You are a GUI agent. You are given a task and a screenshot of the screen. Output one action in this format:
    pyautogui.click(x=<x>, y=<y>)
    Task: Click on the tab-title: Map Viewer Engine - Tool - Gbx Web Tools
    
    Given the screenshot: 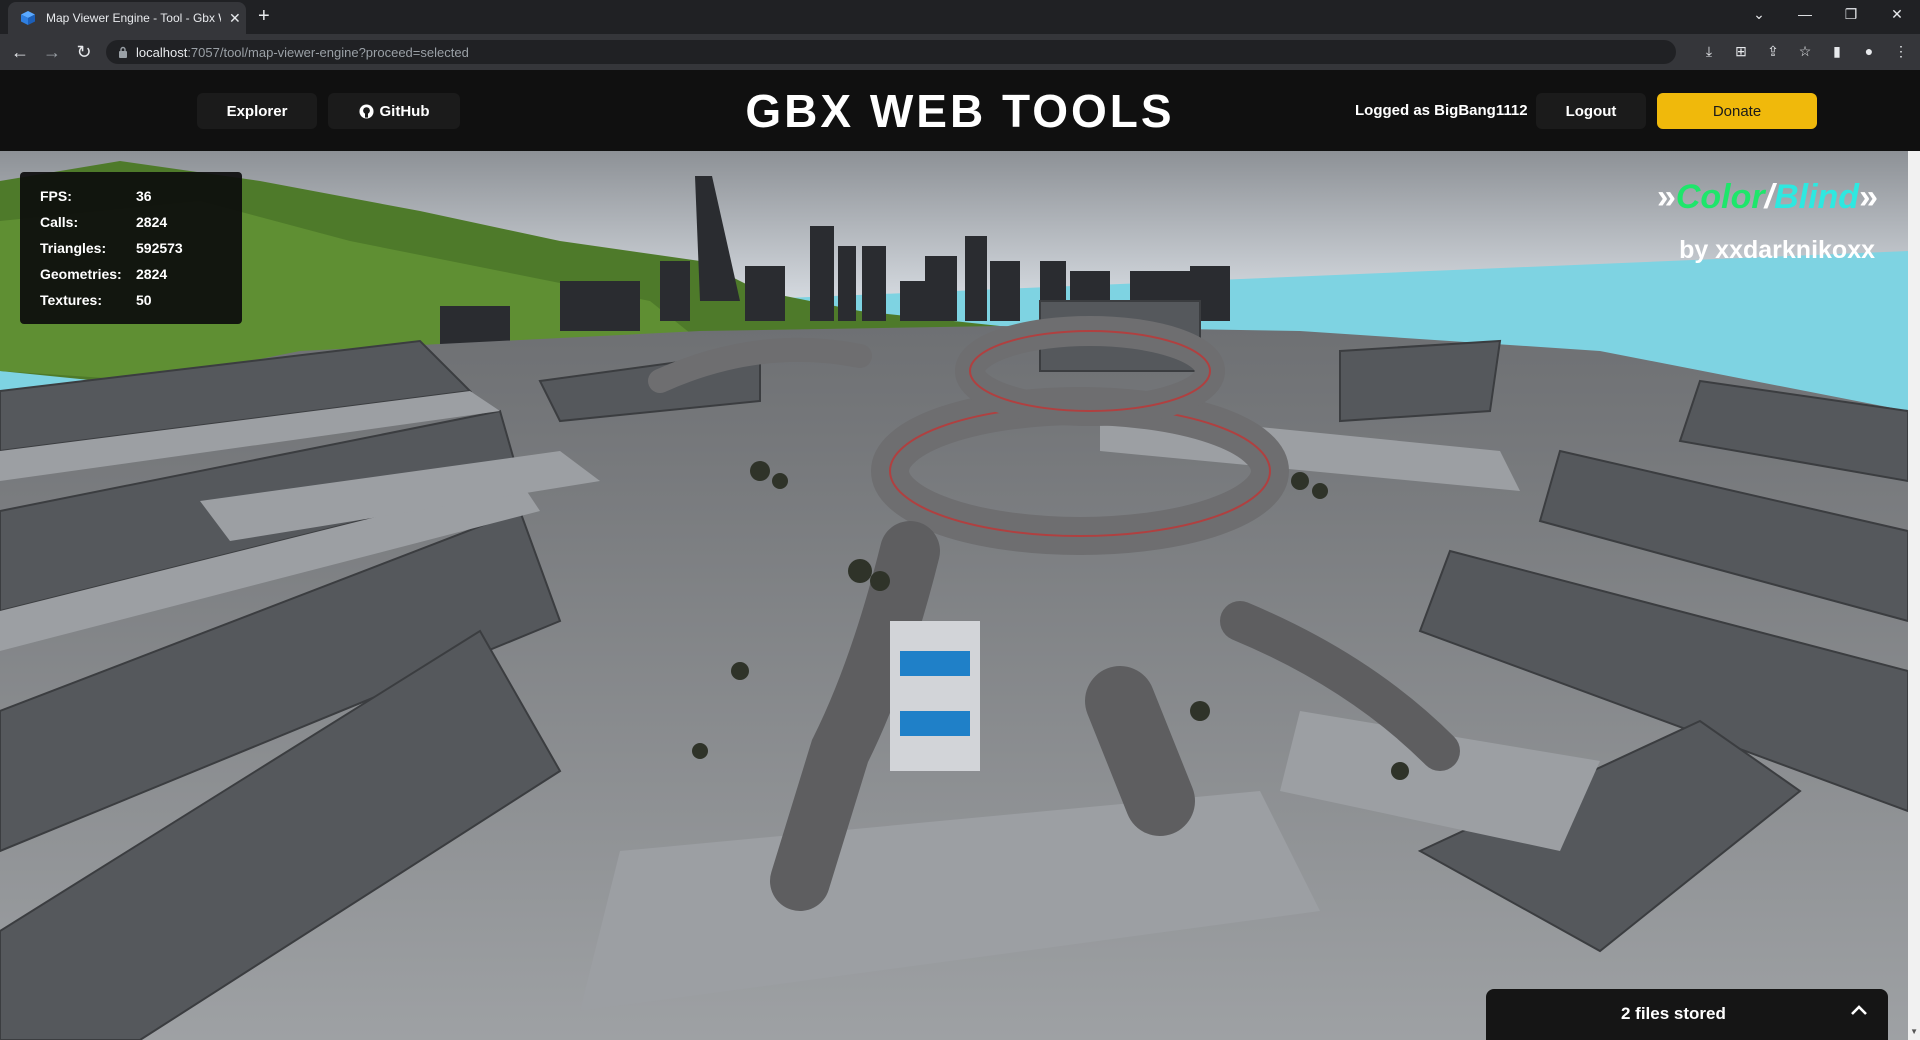 What is the action you would take?
    pyautogui.click(x=133, y=18)
    